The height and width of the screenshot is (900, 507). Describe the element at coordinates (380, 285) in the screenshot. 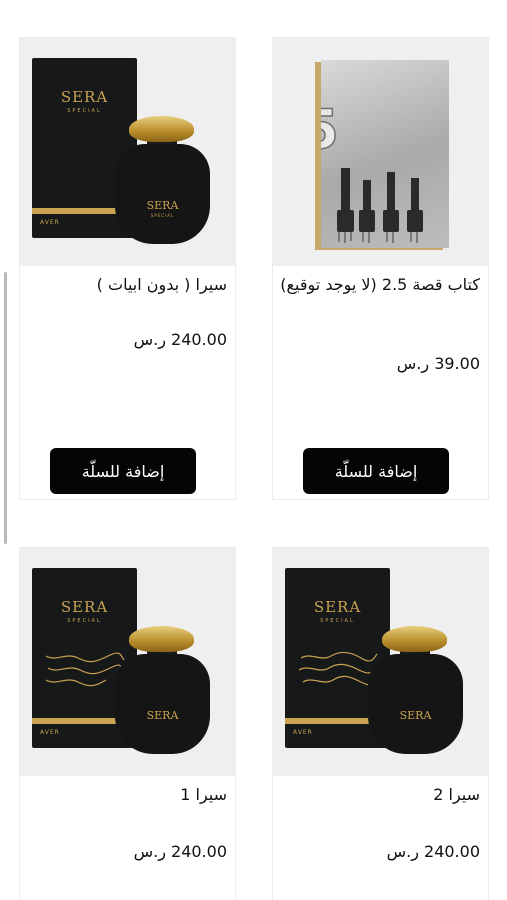

I see `product-title: كتاب قصة 2.5 (لا يوجد توقيع)` at that location.